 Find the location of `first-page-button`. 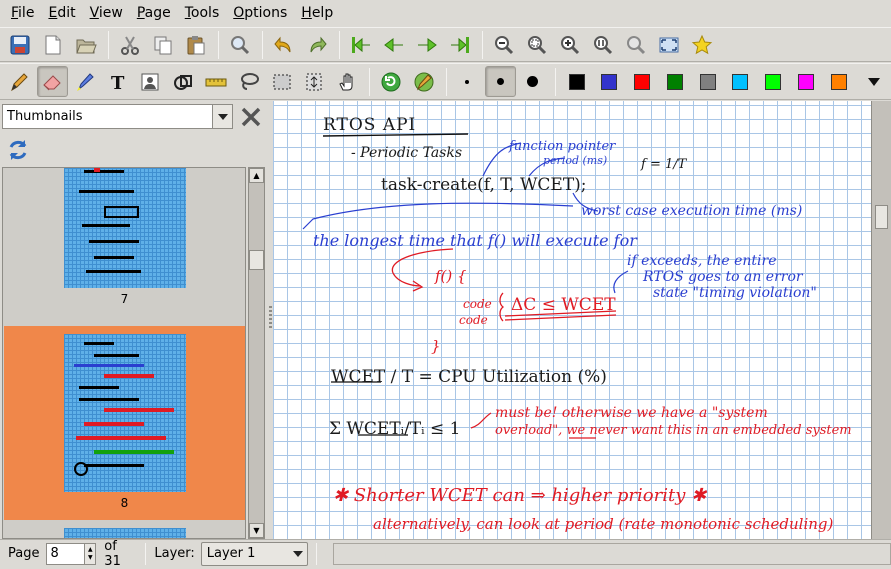

first-page-button is located at coordinates (360, 44).